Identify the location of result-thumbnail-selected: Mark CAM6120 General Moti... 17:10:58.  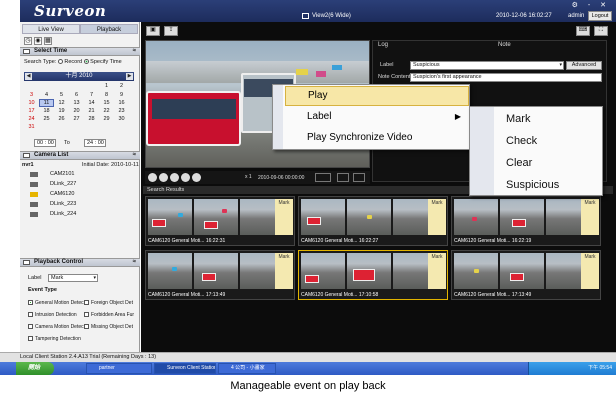
(373, 275).